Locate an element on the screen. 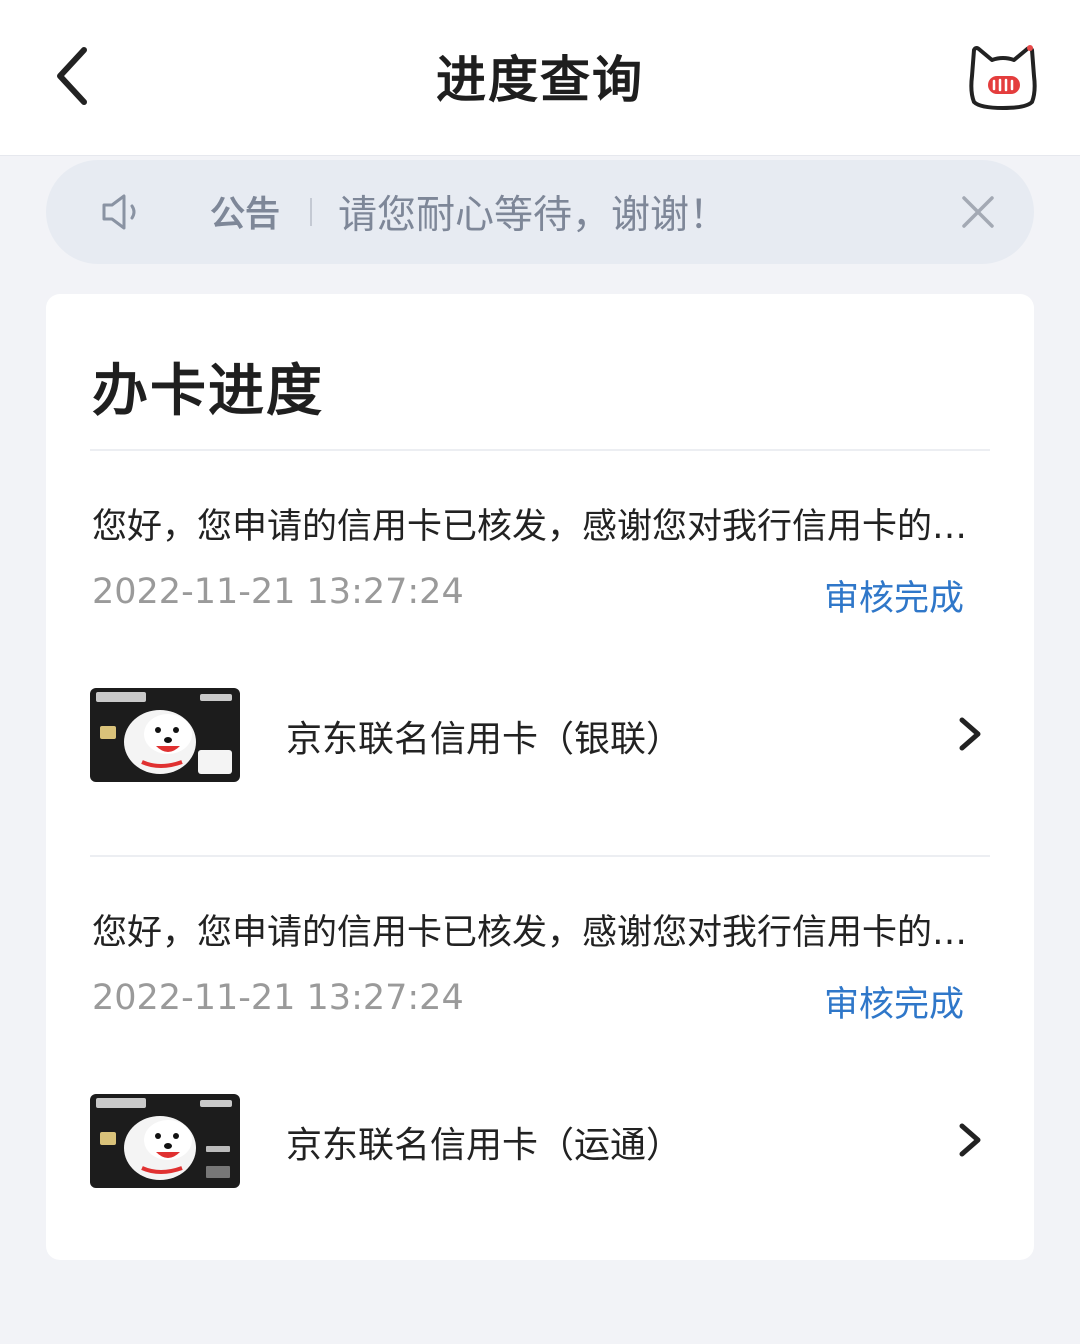 This screenshot has height=1344, width=1080. speaker-icon is located at coordinates (119, 212).